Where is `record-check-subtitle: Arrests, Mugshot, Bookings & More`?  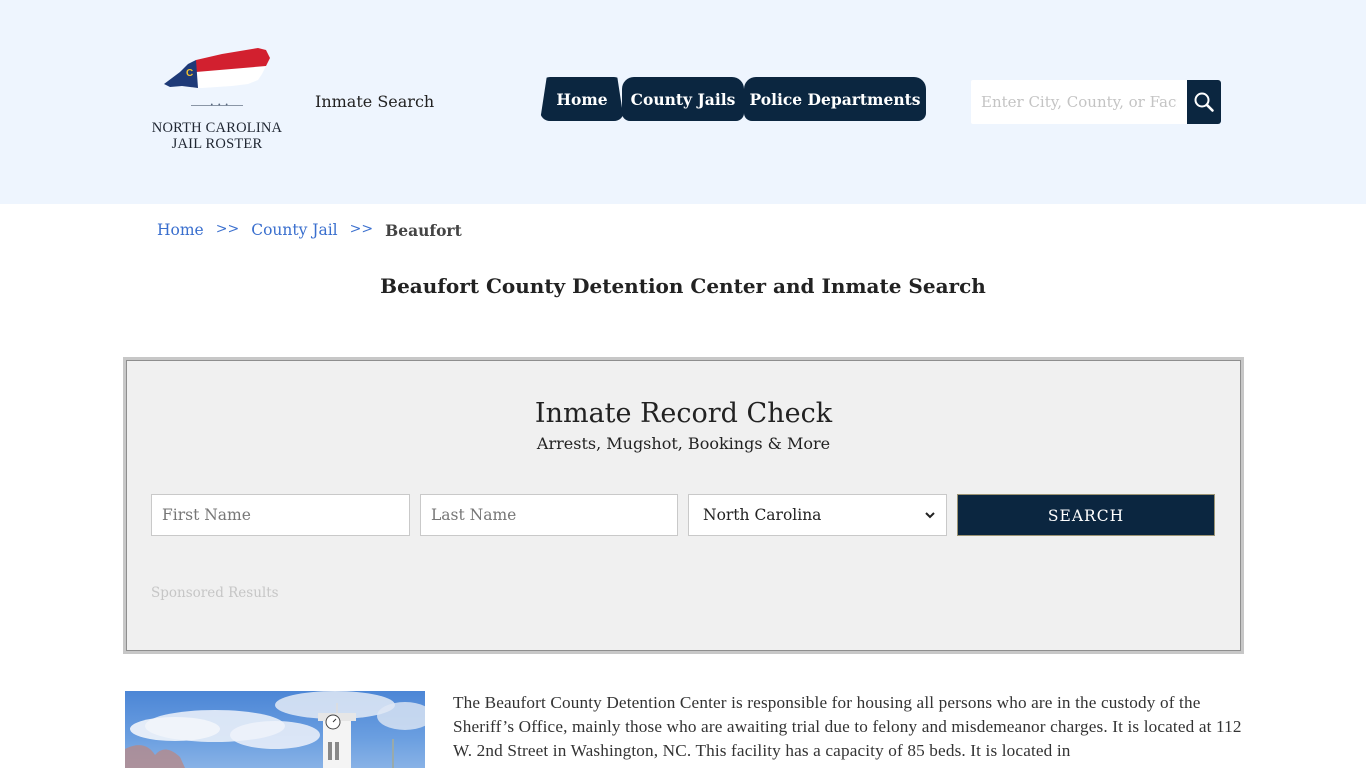 record-check-subtitle: Arrests, Mugshot, Bookings & More is located at coordinates (683, 443).